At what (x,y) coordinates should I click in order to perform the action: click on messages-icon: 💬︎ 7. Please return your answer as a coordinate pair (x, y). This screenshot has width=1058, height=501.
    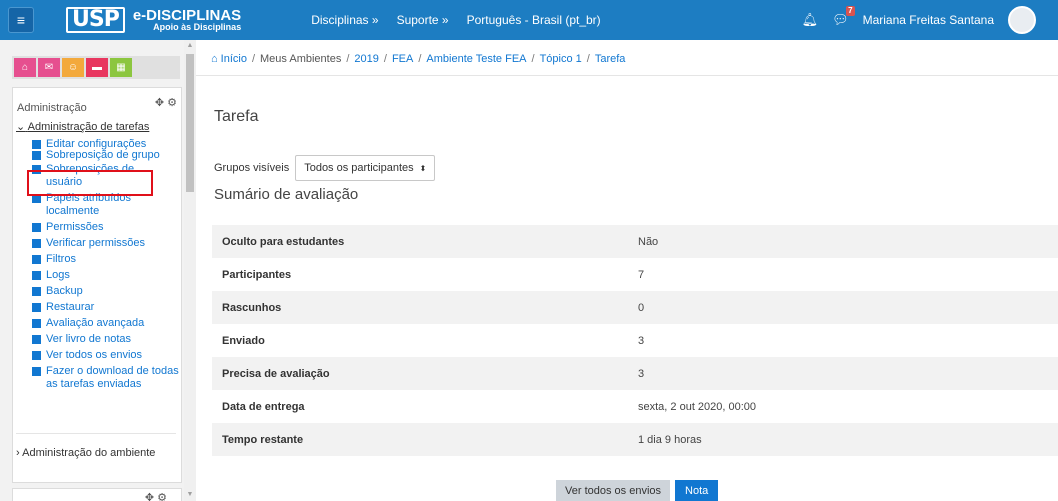
    Looking at the image, I should click on (843, 17).